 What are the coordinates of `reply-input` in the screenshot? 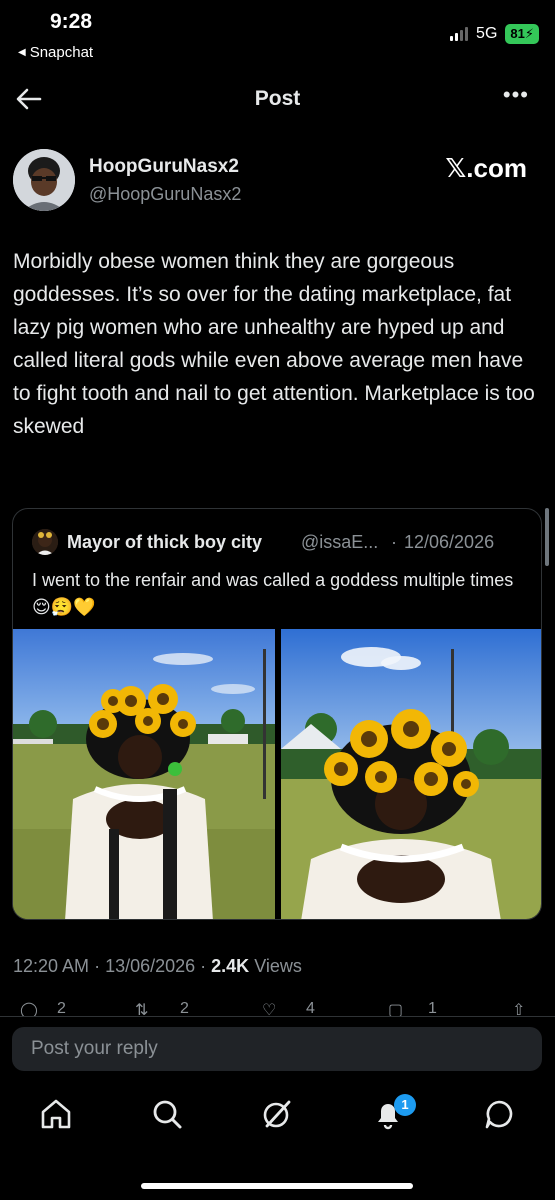 It's located at (277, 1049).